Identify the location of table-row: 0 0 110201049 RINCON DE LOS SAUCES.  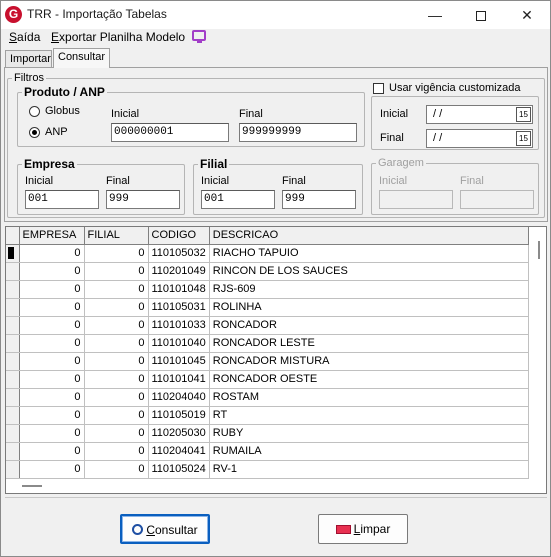
(267, 271).